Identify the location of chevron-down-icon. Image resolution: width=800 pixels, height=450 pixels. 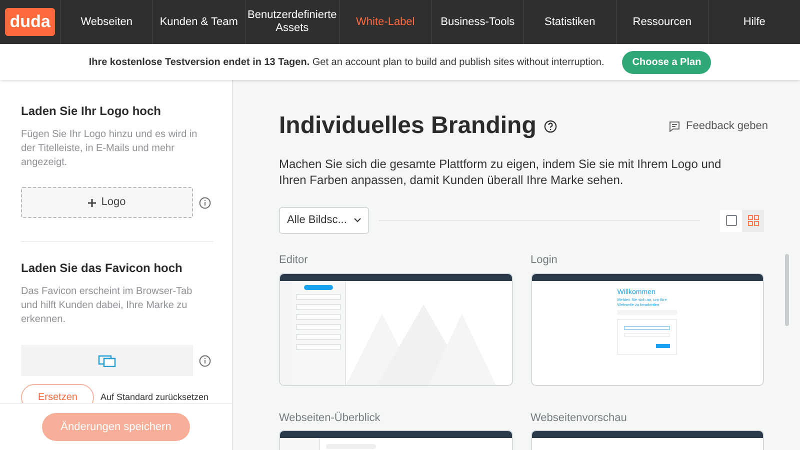
(357, 220).